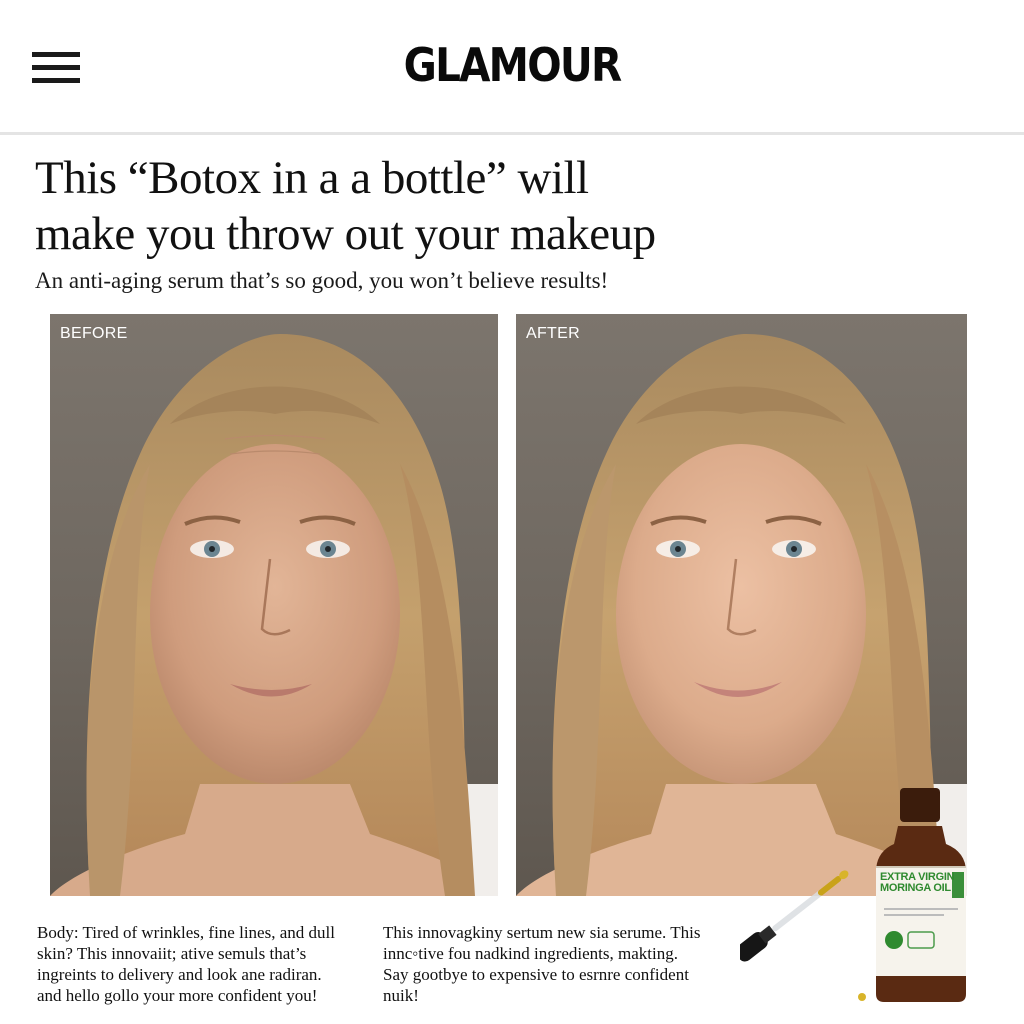 This screenshot has height=1024, width=1024. What do you see at coordinates (312, 178) in the screenshot?
I see `headline-line-1: This “Botox in a a bottle” will` at bounding box center [312, 178].